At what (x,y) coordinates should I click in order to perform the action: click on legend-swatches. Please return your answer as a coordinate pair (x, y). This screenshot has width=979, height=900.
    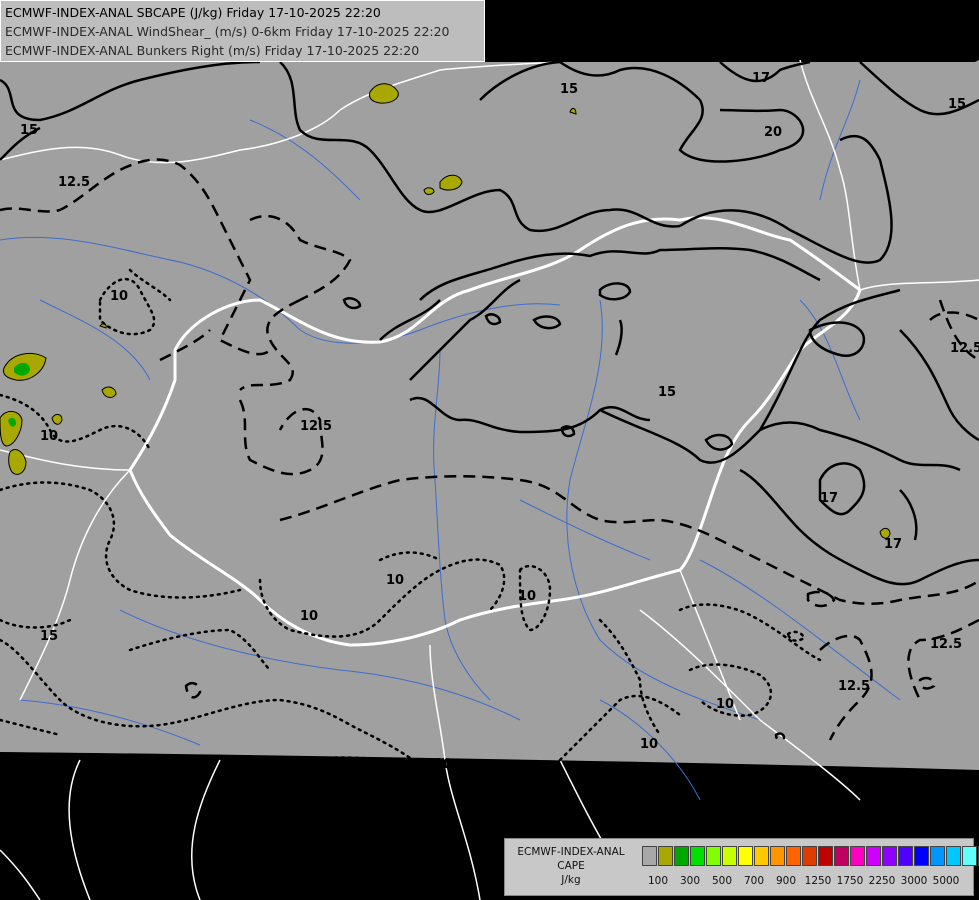
    Looking at the image, I should click on (810, 856).